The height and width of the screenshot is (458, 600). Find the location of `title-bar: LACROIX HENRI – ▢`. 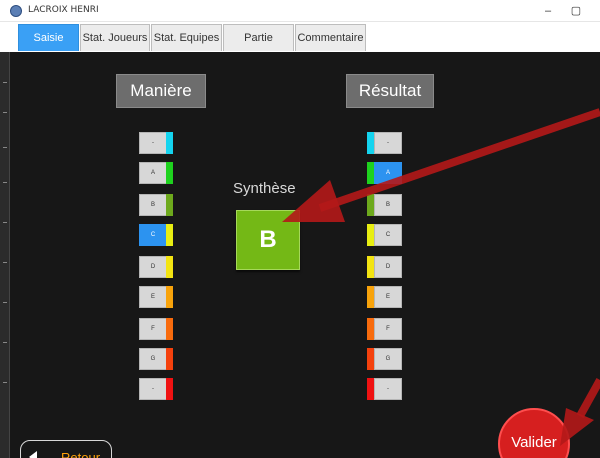

title-bar: LACROIX HENRI – ▢ is located at coordinates (300, 11).